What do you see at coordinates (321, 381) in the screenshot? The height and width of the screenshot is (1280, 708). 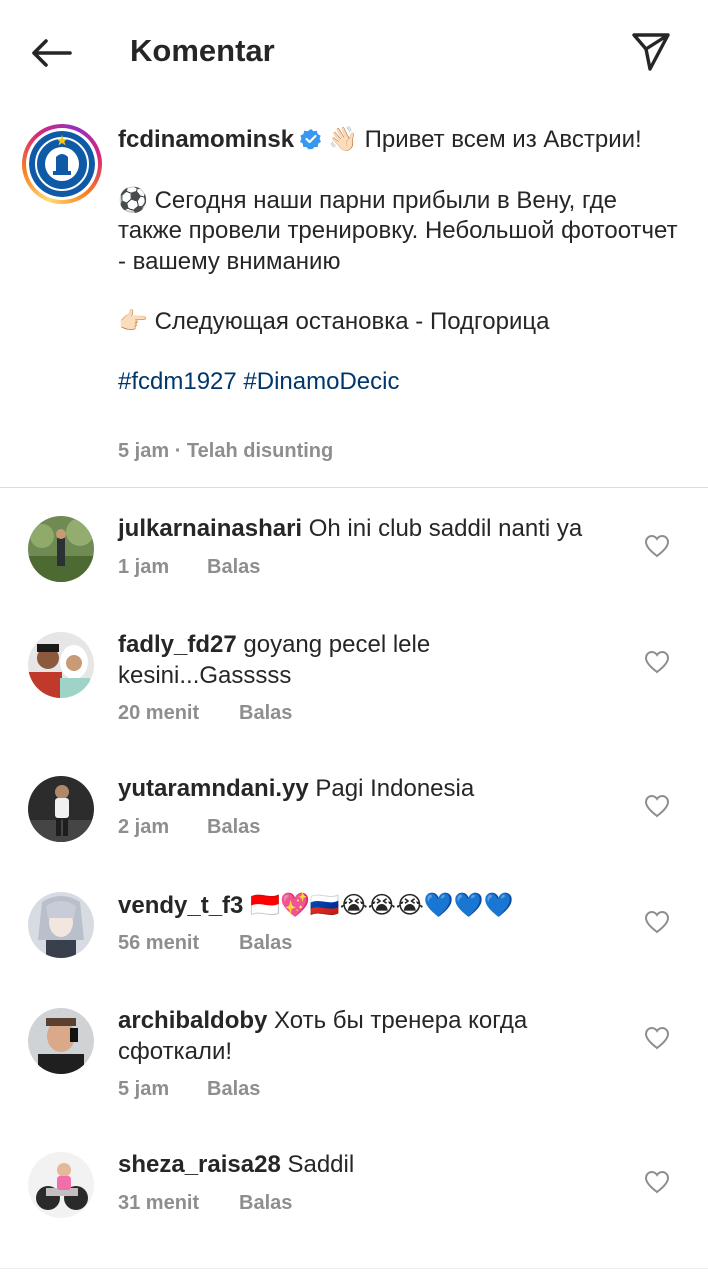 I see `hashtag-link: #DinamoDecic` at bounding box center [321, 381].